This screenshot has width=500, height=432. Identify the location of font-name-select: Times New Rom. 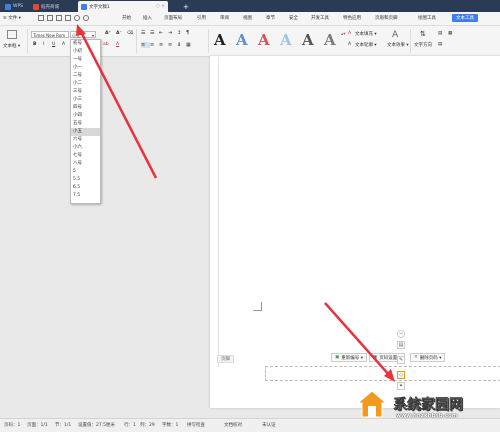
(50, 34).